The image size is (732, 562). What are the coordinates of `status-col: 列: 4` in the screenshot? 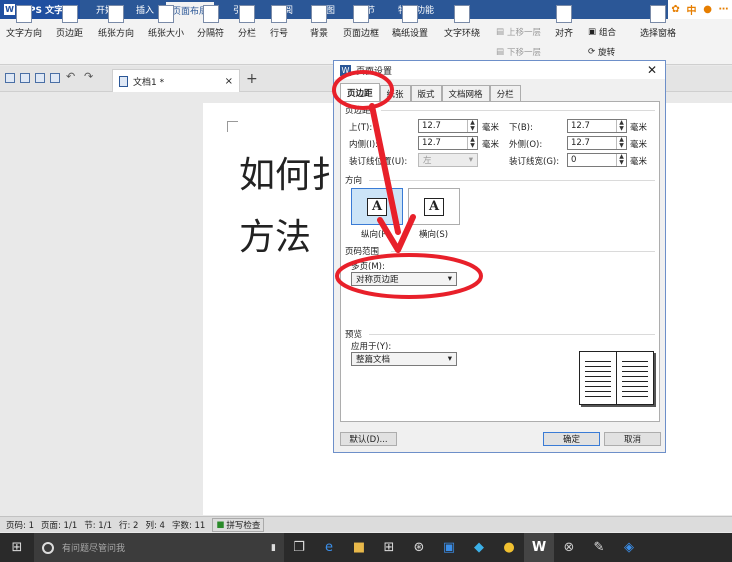 It's located at (154, 525).